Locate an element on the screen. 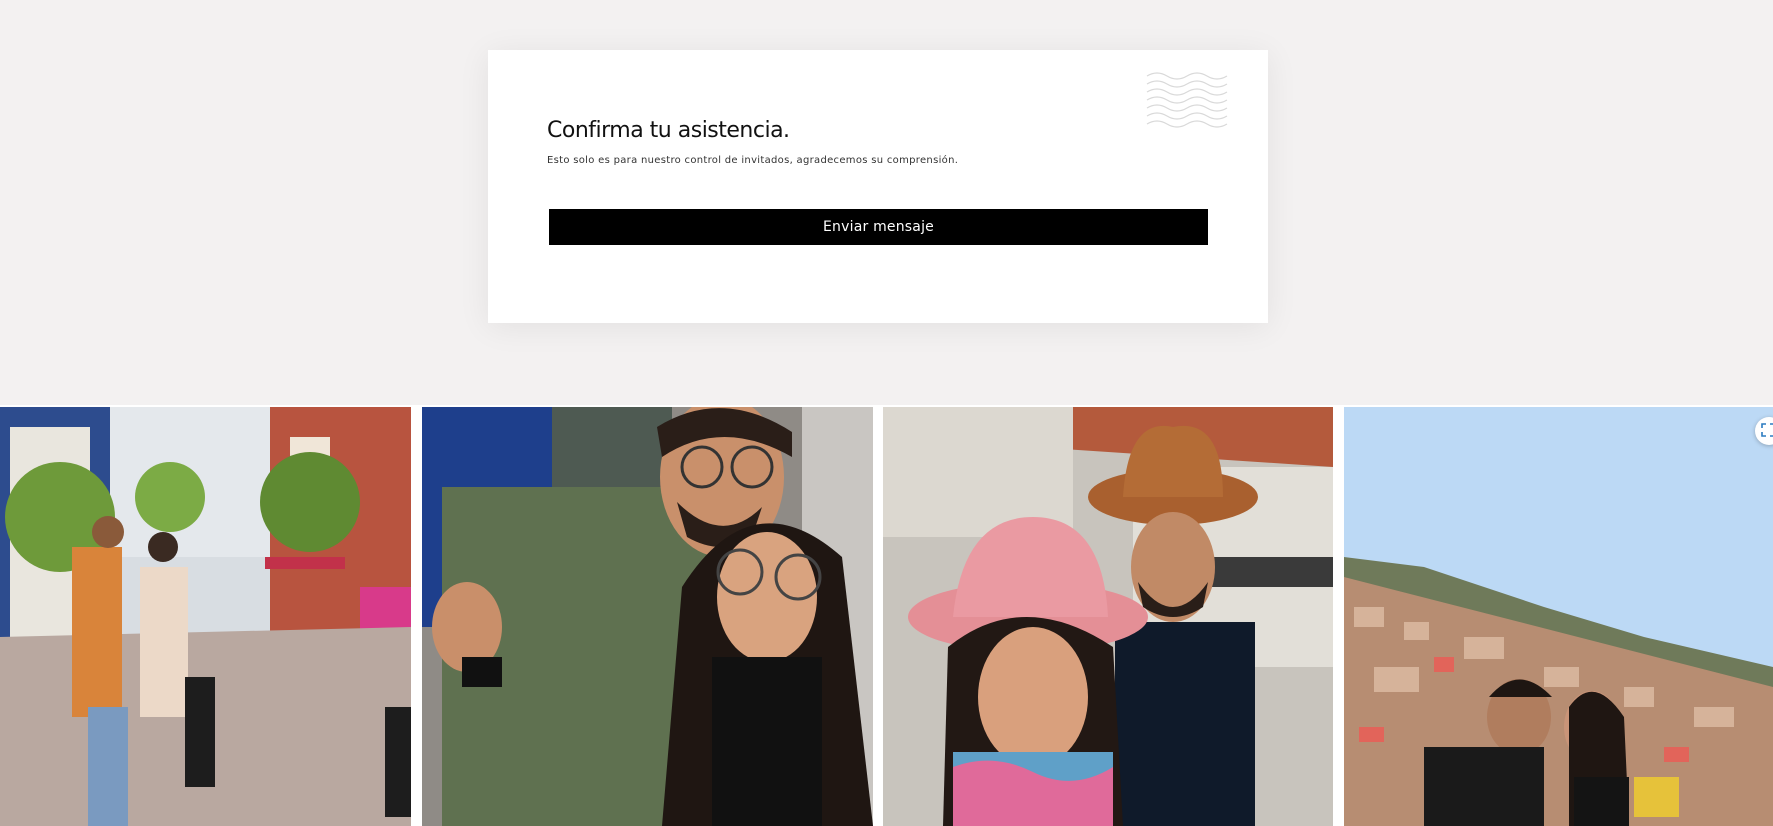  photo-couple-city-view-icon is located at coordinates (1558, 616).